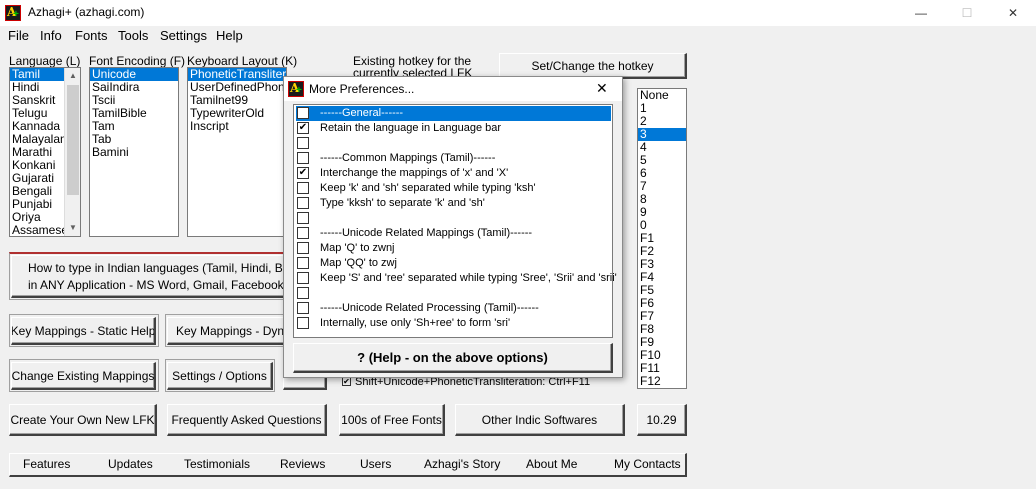 Image resolution: width=1036 pixels, height=489 pixels. What do you see at coordinates (72, 76) in the screenshot?
I see `scroll-up-icon: ▲` at bounding box center [72, 76].